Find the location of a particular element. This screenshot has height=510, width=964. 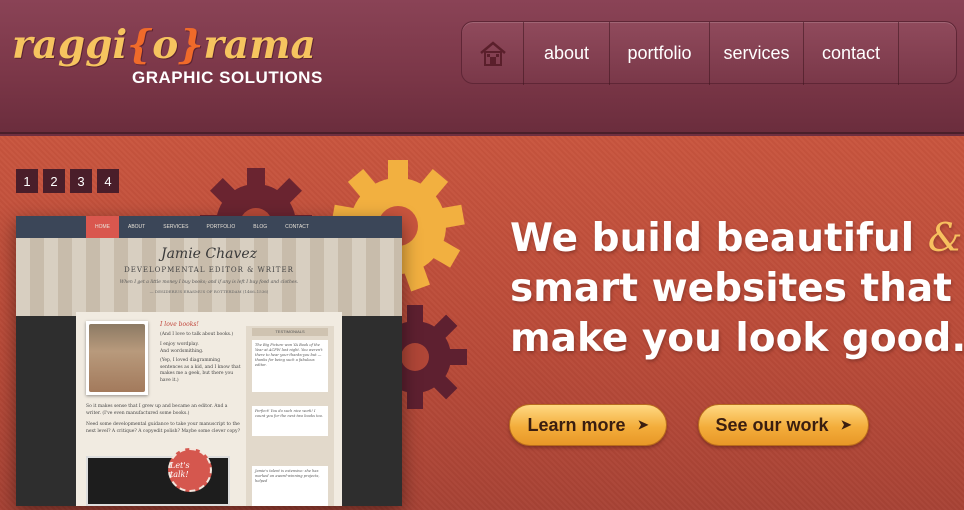

nav-home is located at coordinates (493, 53).